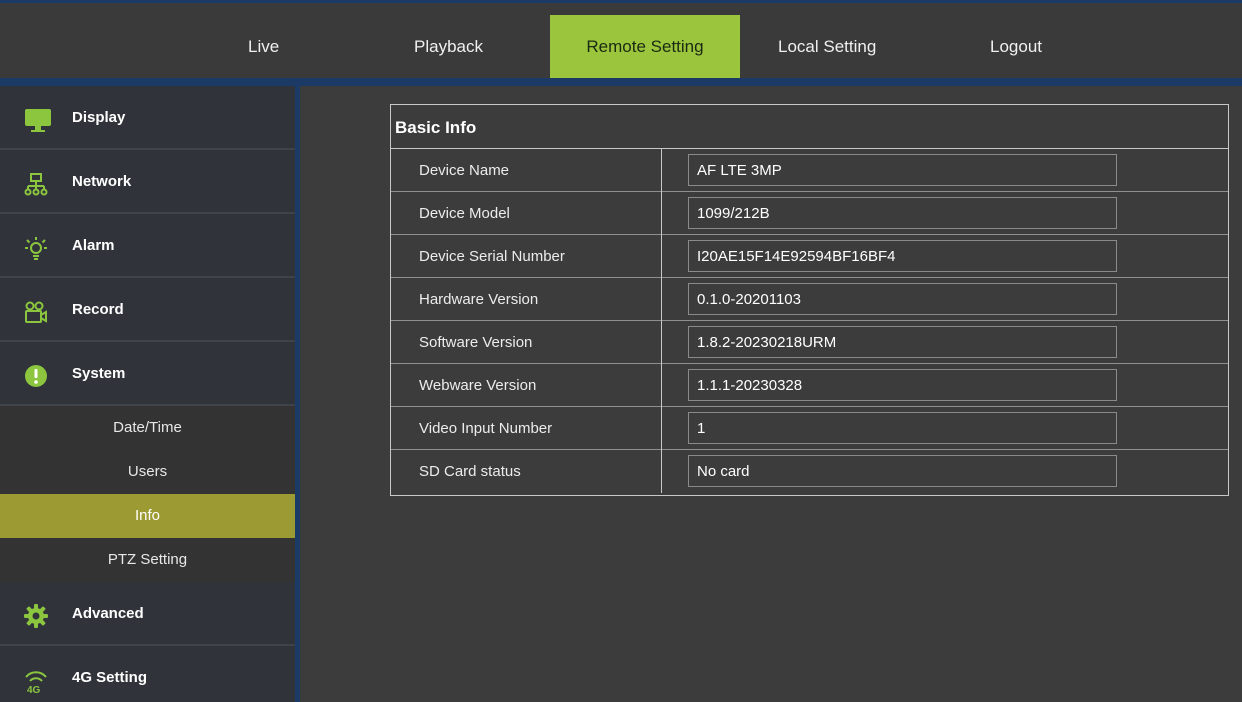  Describe the element at coordinates (809, 127) in the screenshot. I see `section-title: Basic Info` at that location.